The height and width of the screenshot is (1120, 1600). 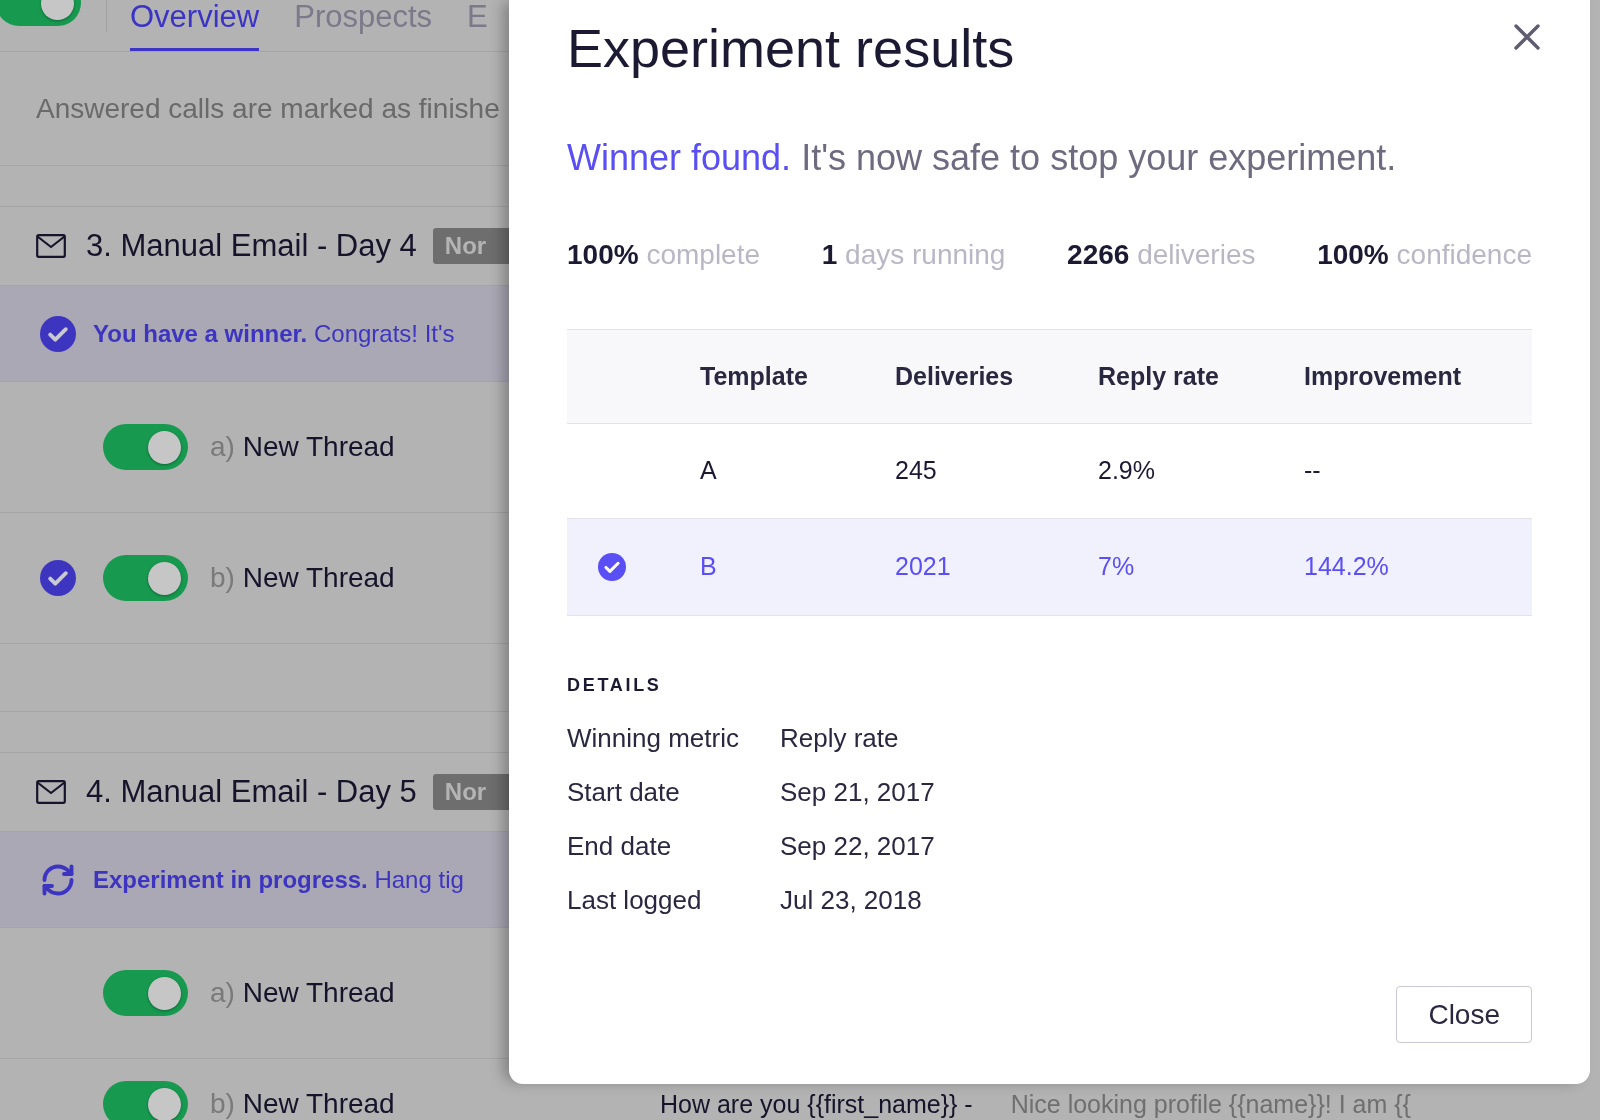 What do you see at coordinates (1464, 1014) in the screenshot?
I see `close-dialog-button: Close` at bounding box center [1464, 1014].